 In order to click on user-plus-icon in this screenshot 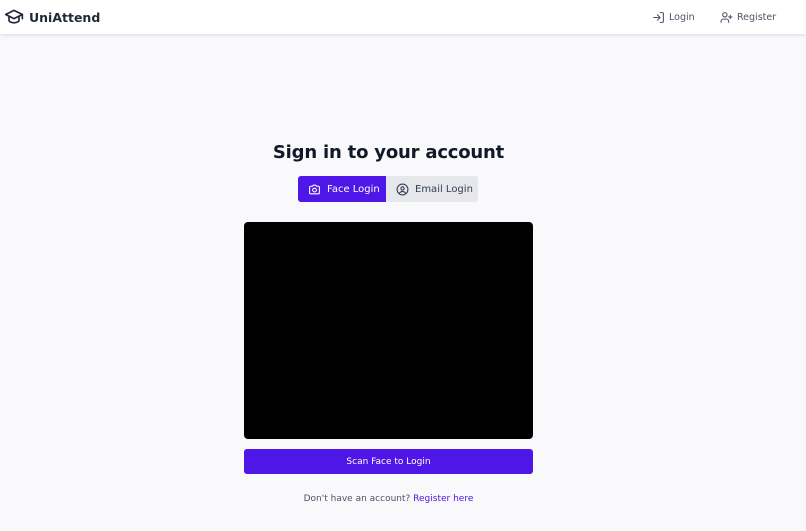, I will do `click(726, 17)`.